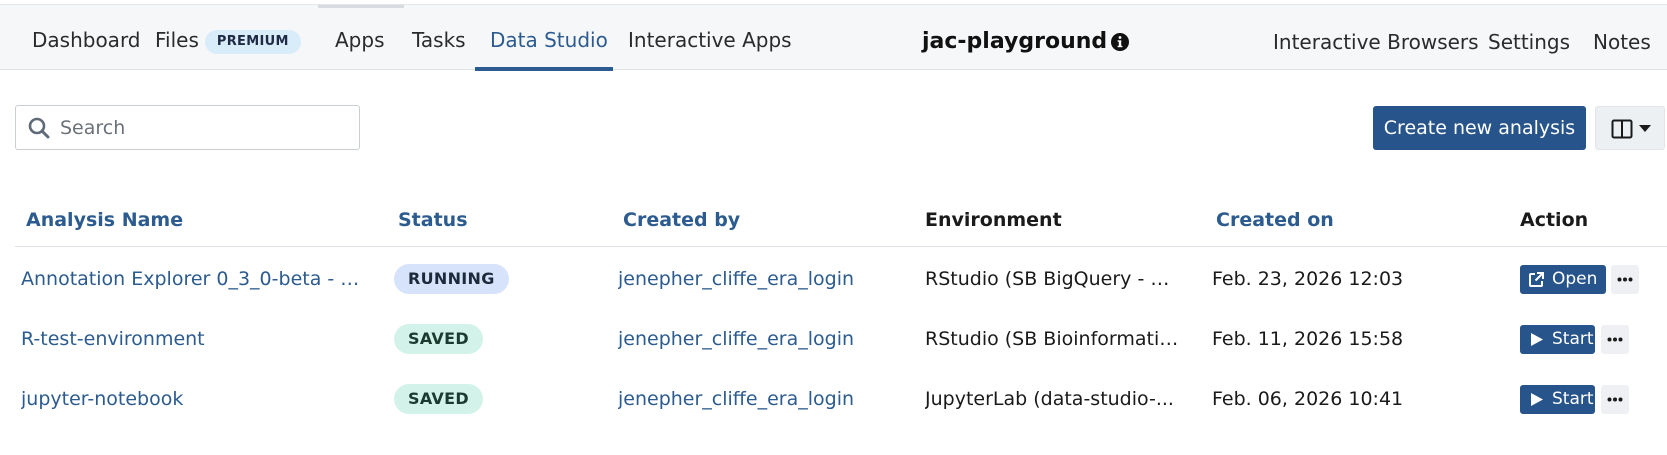  I want to click on status-badge: RUNNING, so click(451, 279).